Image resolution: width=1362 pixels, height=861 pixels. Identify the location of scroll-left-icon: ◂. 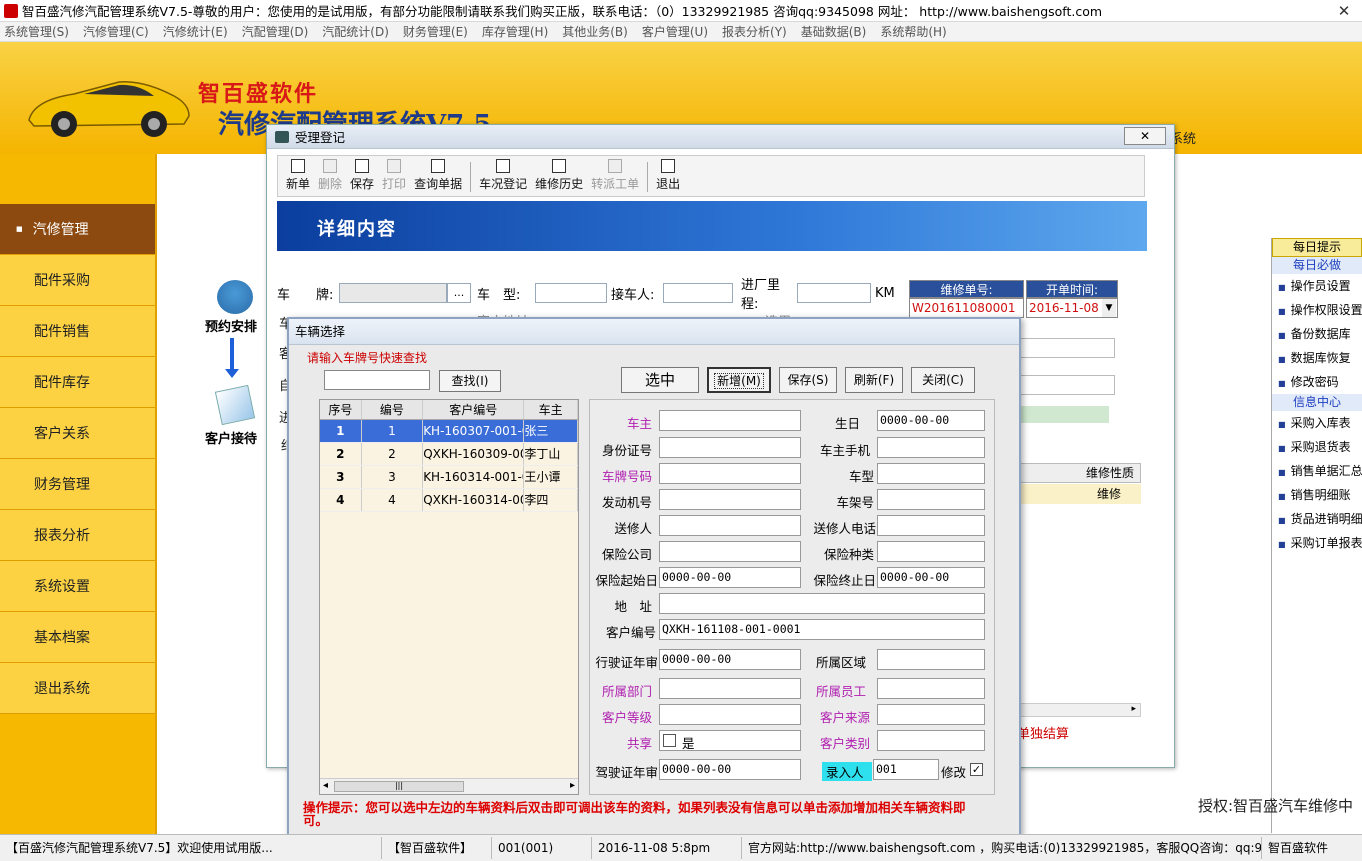
(325, 785).